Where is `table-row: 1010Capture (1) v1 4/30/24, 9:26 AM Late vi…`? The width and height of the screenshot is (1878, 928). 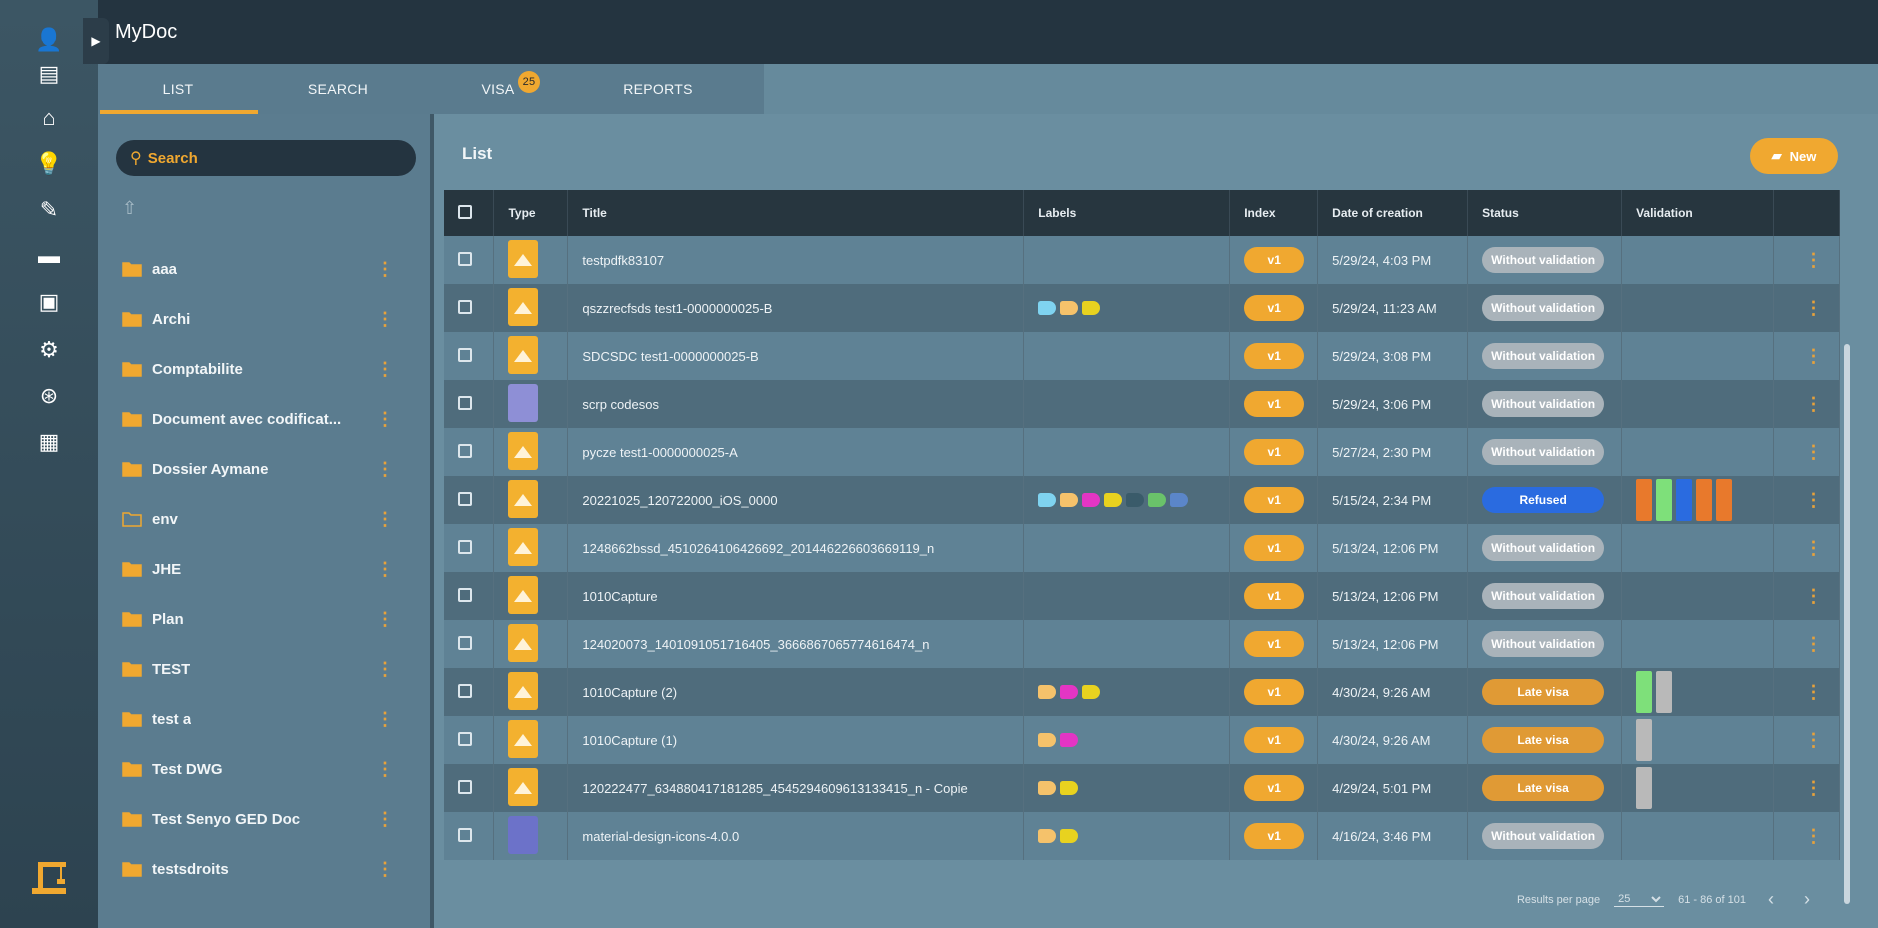
table-row: 1010Capture (1) v1 4/30/24, 9:26 AM Late vi… is located at coordinates (1142, 740).